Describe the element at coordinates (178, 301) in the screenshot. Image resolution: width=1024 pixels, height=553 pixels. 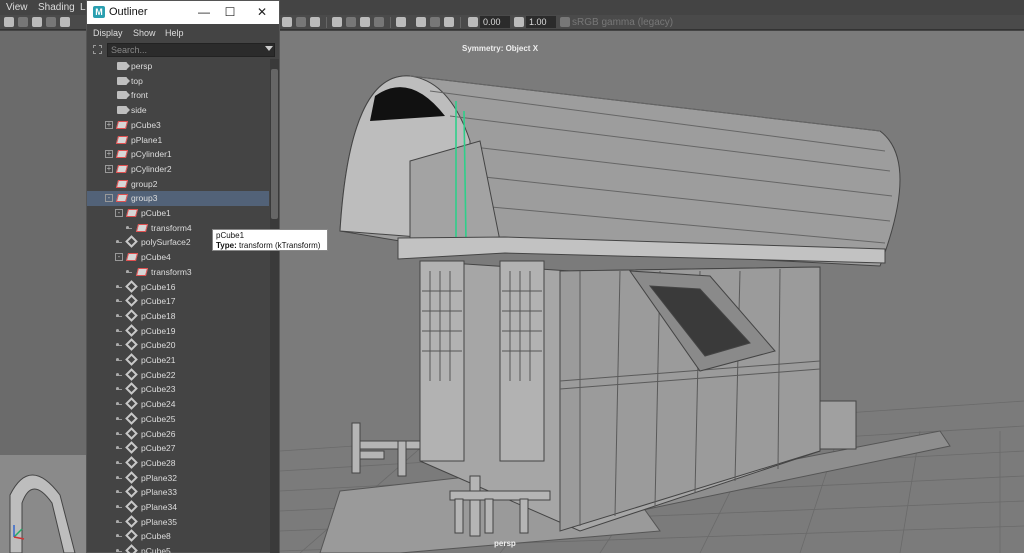
I see `outliner-item: pCube17` at that location.